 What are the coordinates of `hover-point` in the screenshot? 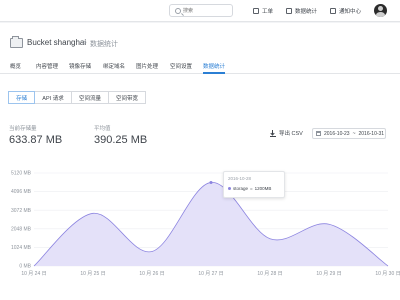 It's located at (211, 182).